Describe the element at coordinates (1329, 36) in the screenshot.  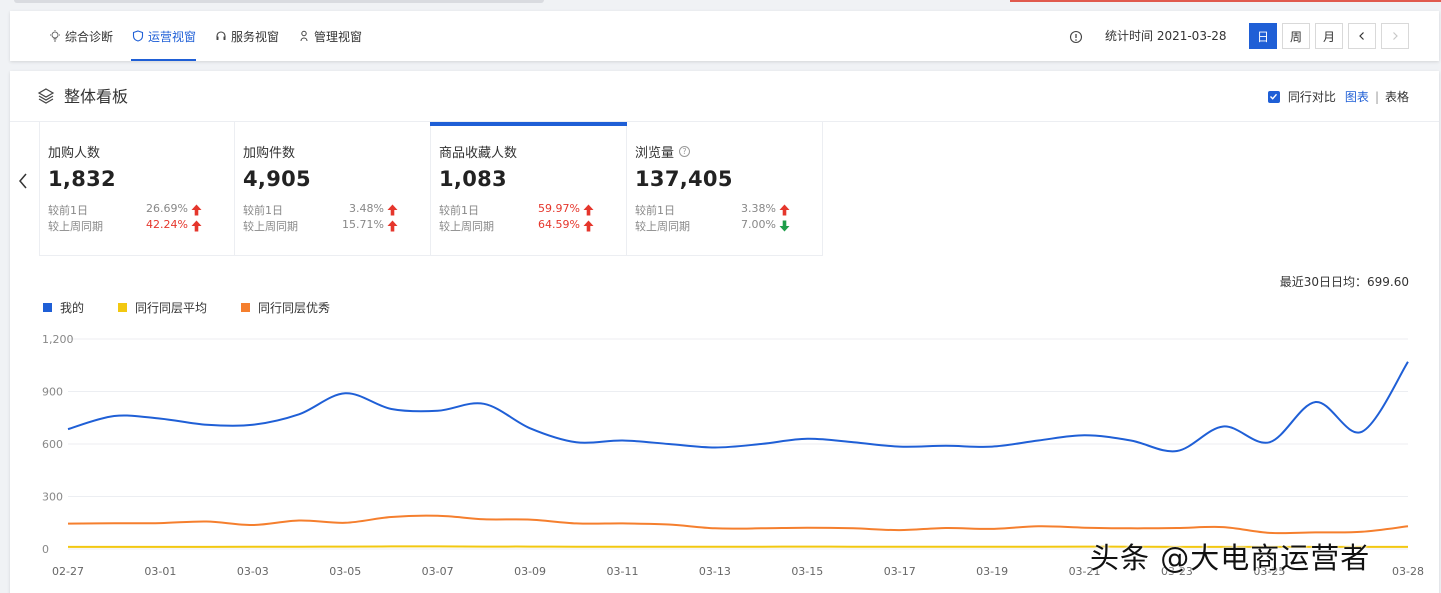
I see `period-month-button: 月` at that location.